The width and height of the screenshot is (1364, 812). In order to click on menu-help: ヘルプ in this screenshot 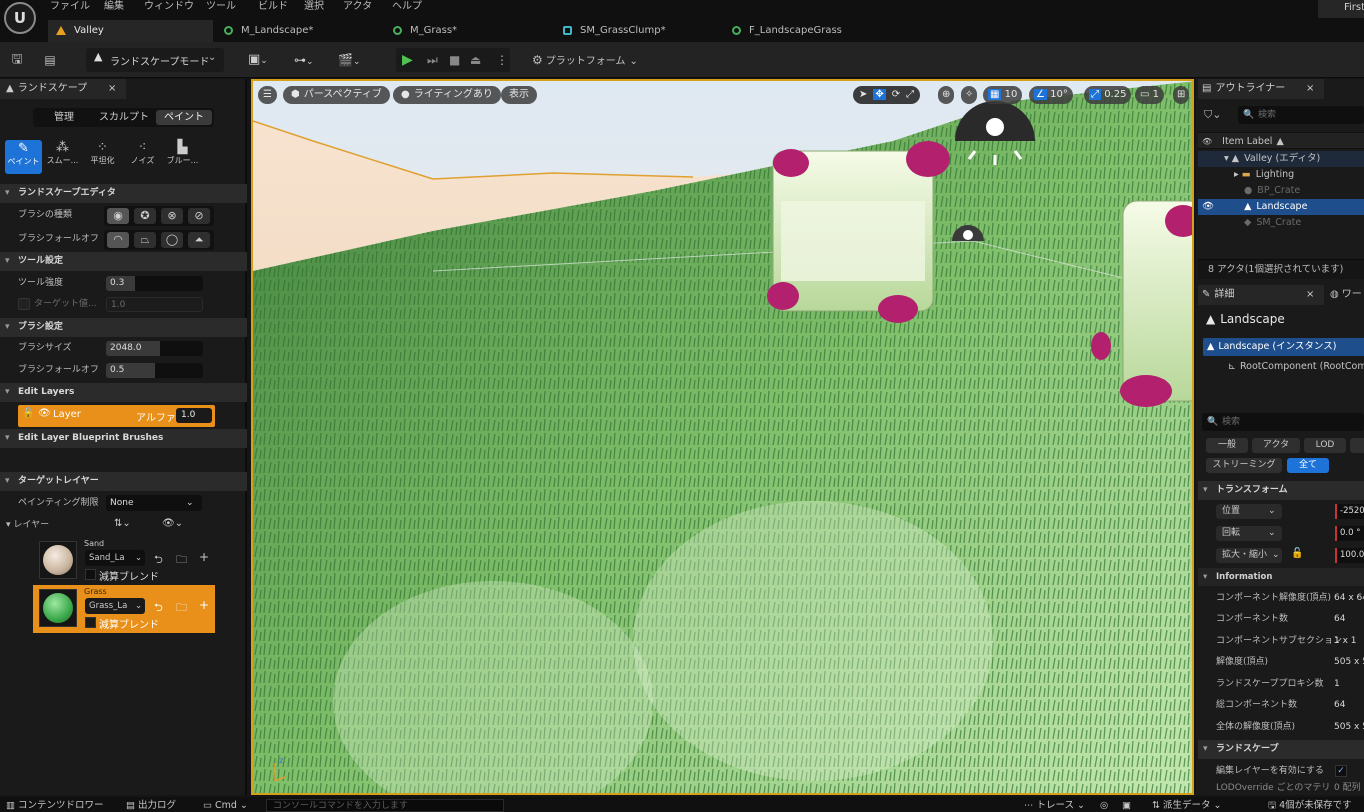, I will do `click(407, 10)`.